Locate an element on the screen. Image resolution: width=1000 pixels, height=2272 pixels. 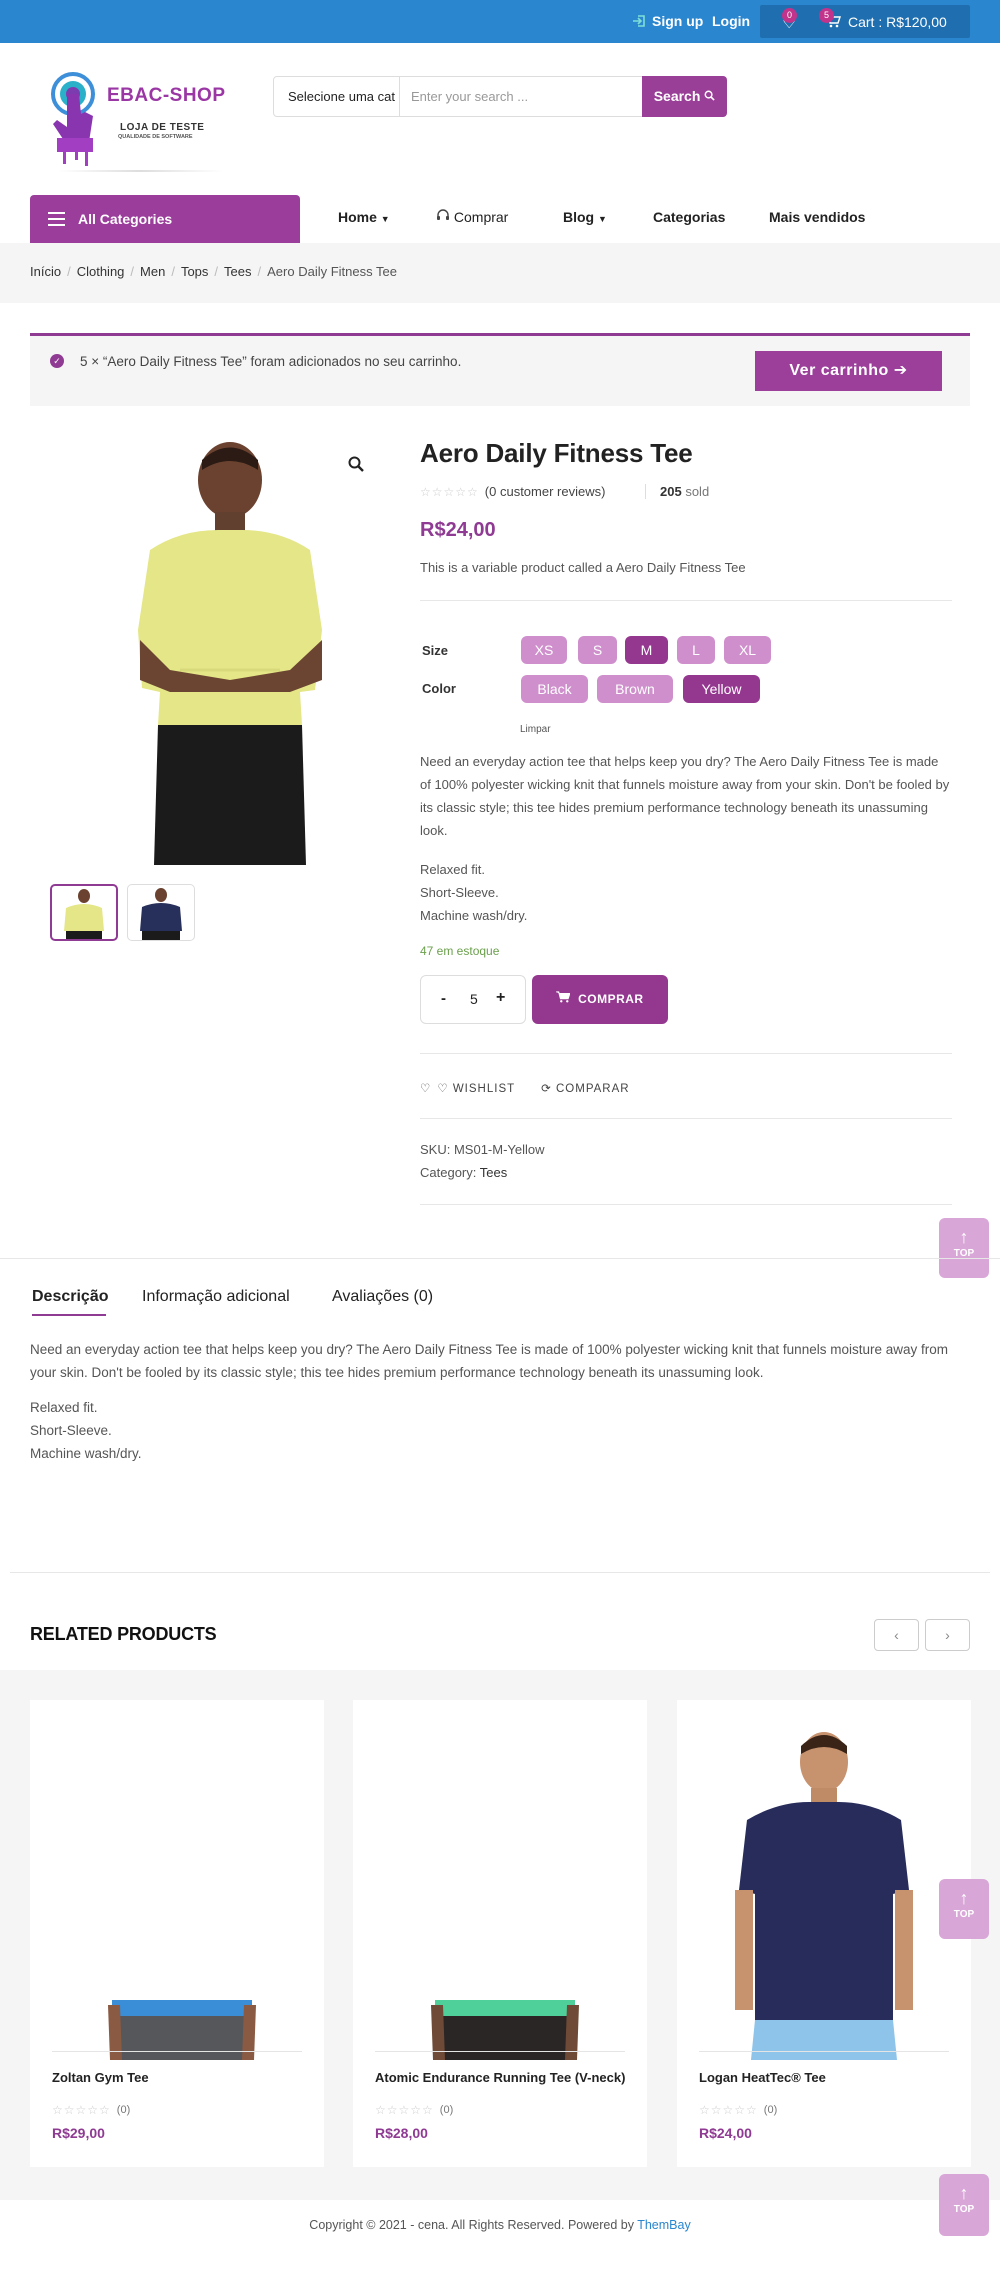
top-bar: Sign up Login ♡ 0 5 Cart : R$120,00 is located at coordinates (500, 21).